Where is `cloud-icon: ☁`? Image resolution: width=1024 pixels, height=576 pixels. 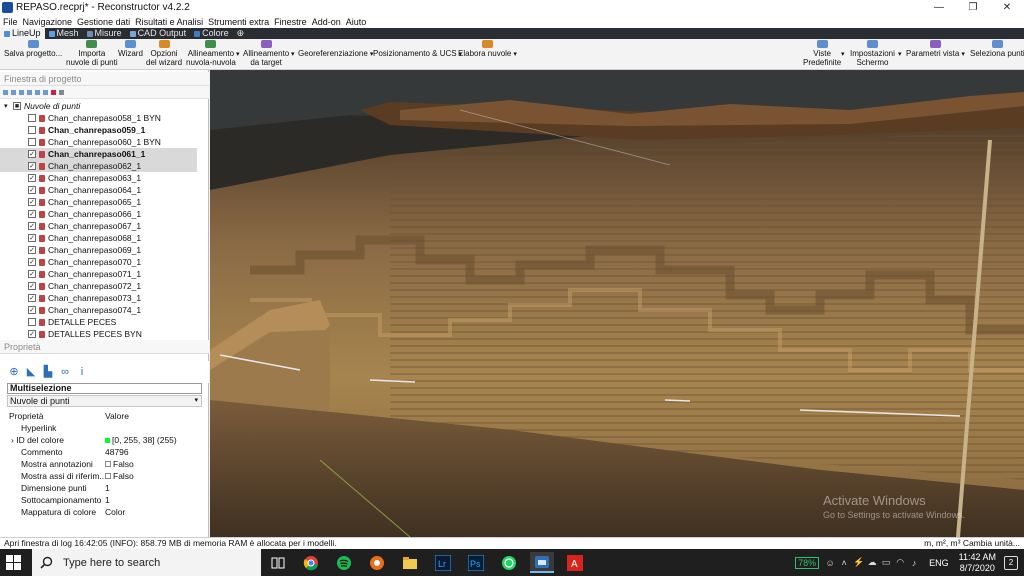
cloud-icon: ☁ is located at coordinates (872, 562).